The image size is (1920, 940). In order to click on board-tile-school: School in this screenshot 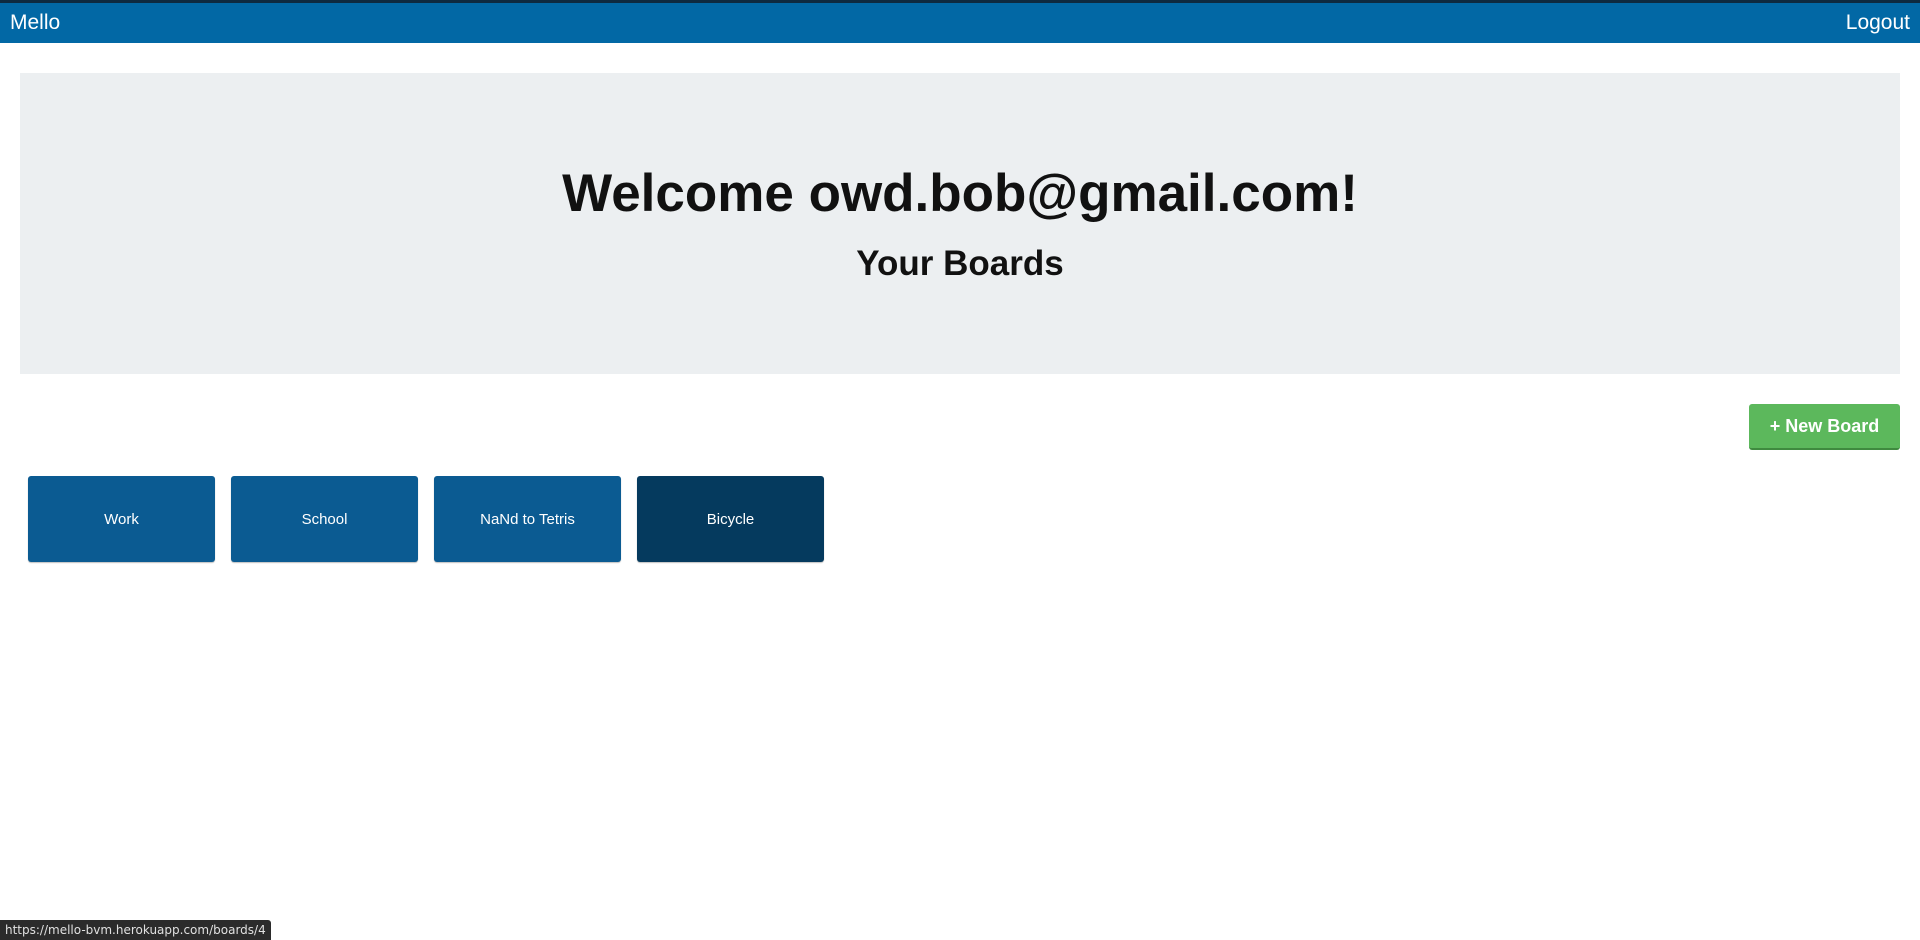, I will do `click(324, 519)`.